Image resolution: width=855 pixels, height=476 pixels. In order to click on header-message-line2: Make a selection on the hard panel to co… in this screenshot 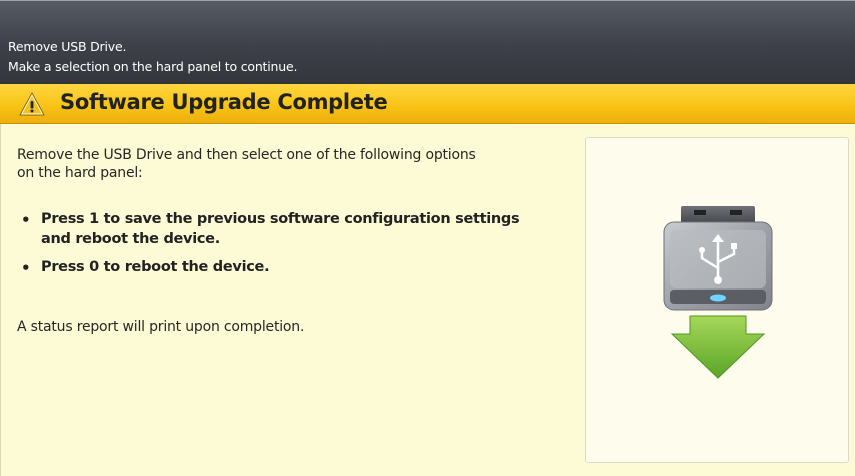, I will do `click(153, 66)`.